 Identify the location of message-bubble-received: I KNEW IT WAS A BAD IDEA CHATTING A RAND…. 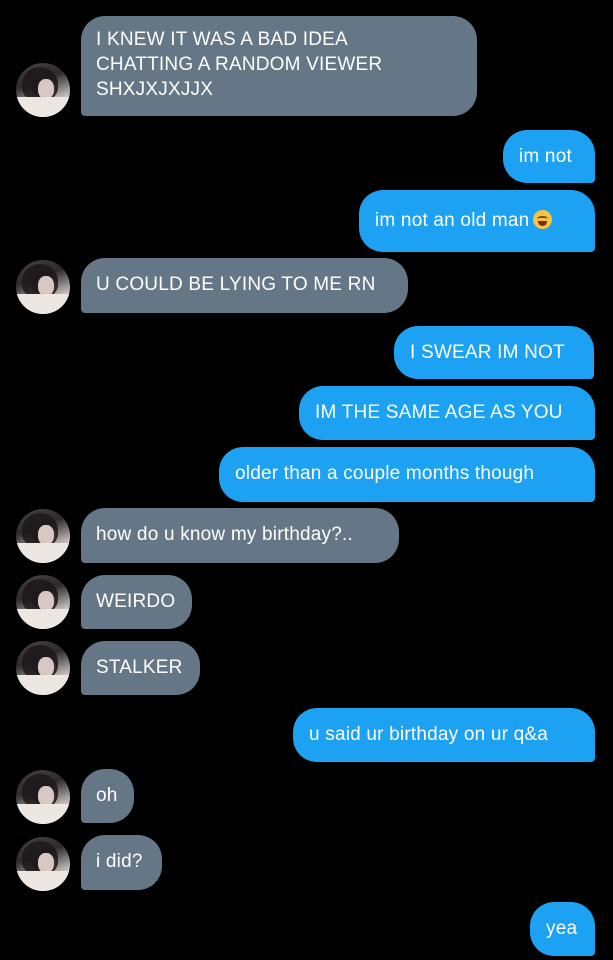
(279, 66).